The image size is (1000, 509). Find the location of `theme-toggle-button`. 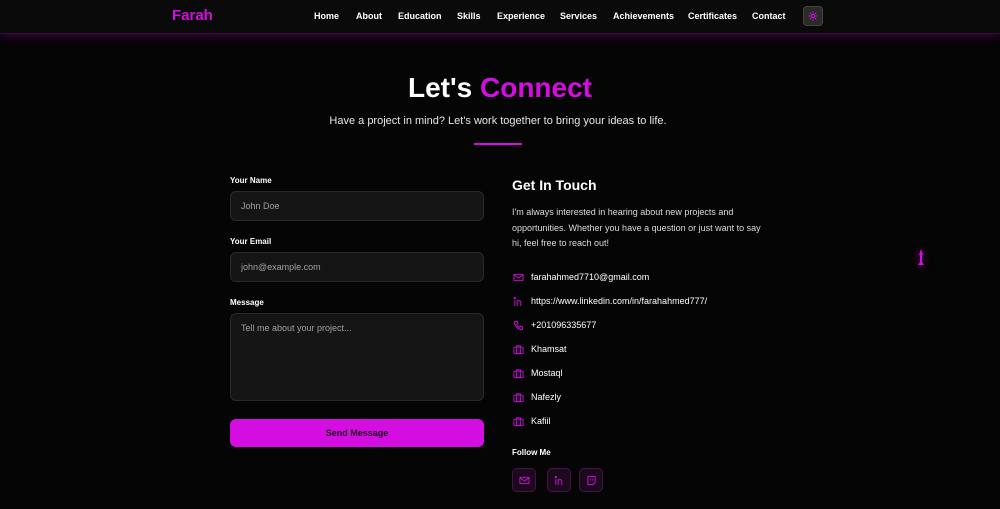

theme-toggle-button is located at coordinates (813, 16).